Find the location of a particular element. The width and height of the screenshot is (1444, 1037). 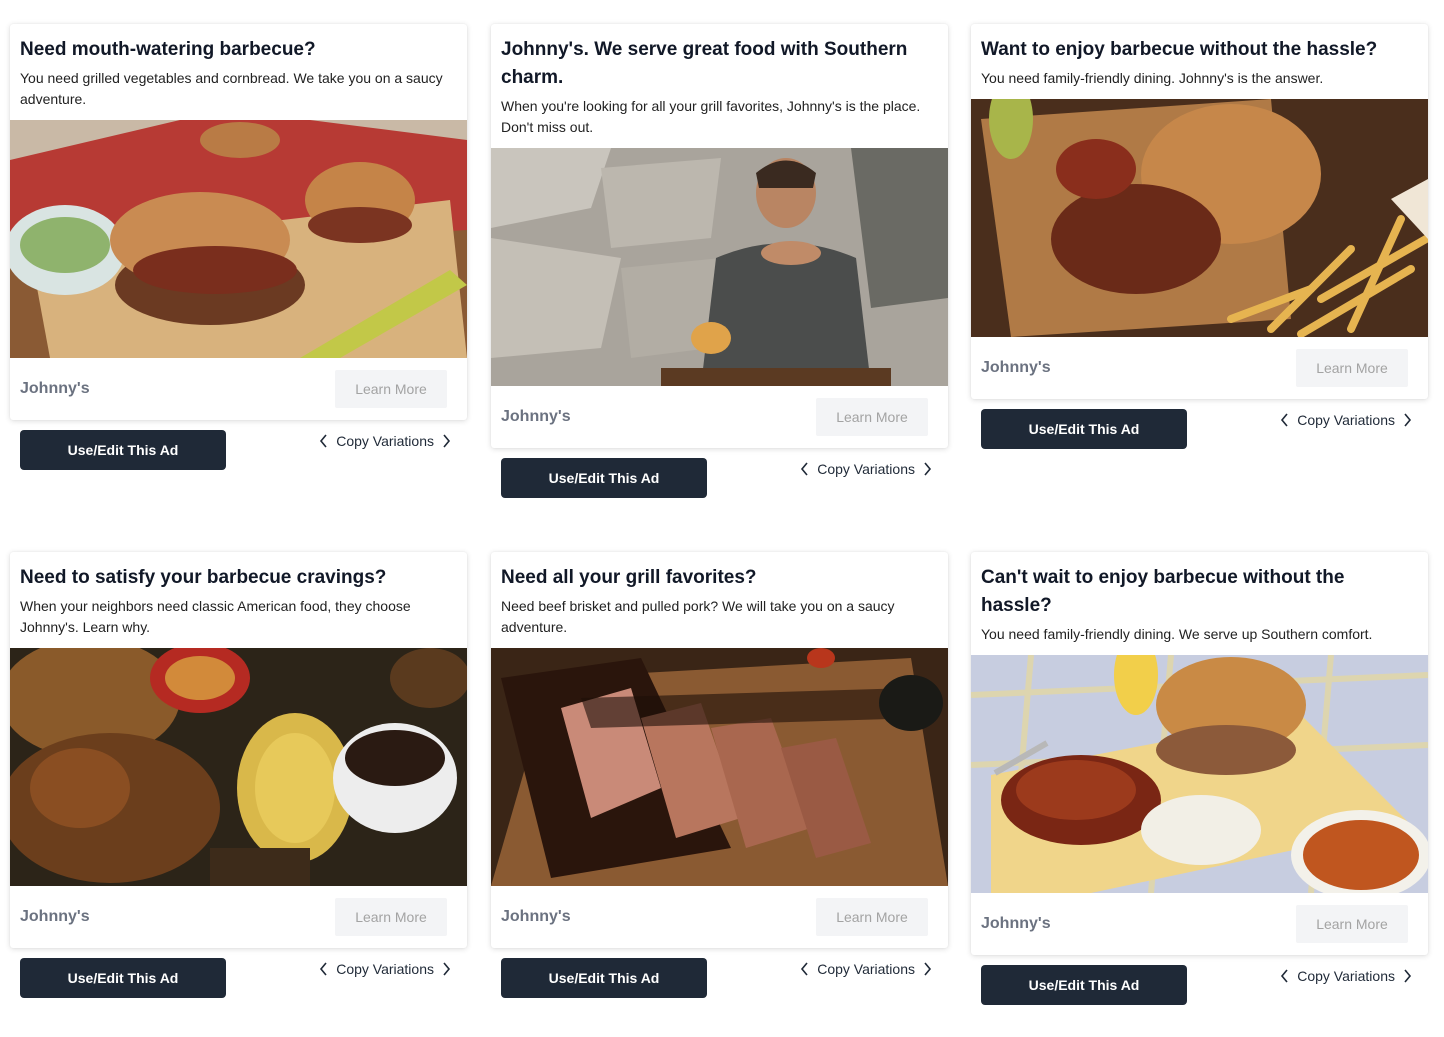

grilled-chicken-corn-photo is located at coordinates (238, 767).